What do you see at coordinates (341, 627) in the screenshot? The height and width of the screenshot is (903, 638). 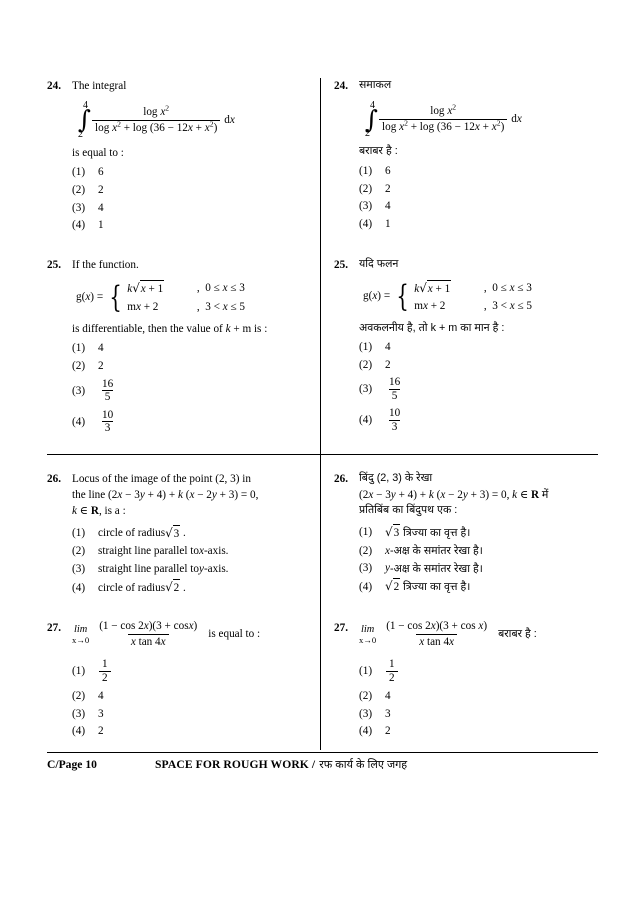 I see `question-27-number-hi: 27.` at bounding box center [341, 627].